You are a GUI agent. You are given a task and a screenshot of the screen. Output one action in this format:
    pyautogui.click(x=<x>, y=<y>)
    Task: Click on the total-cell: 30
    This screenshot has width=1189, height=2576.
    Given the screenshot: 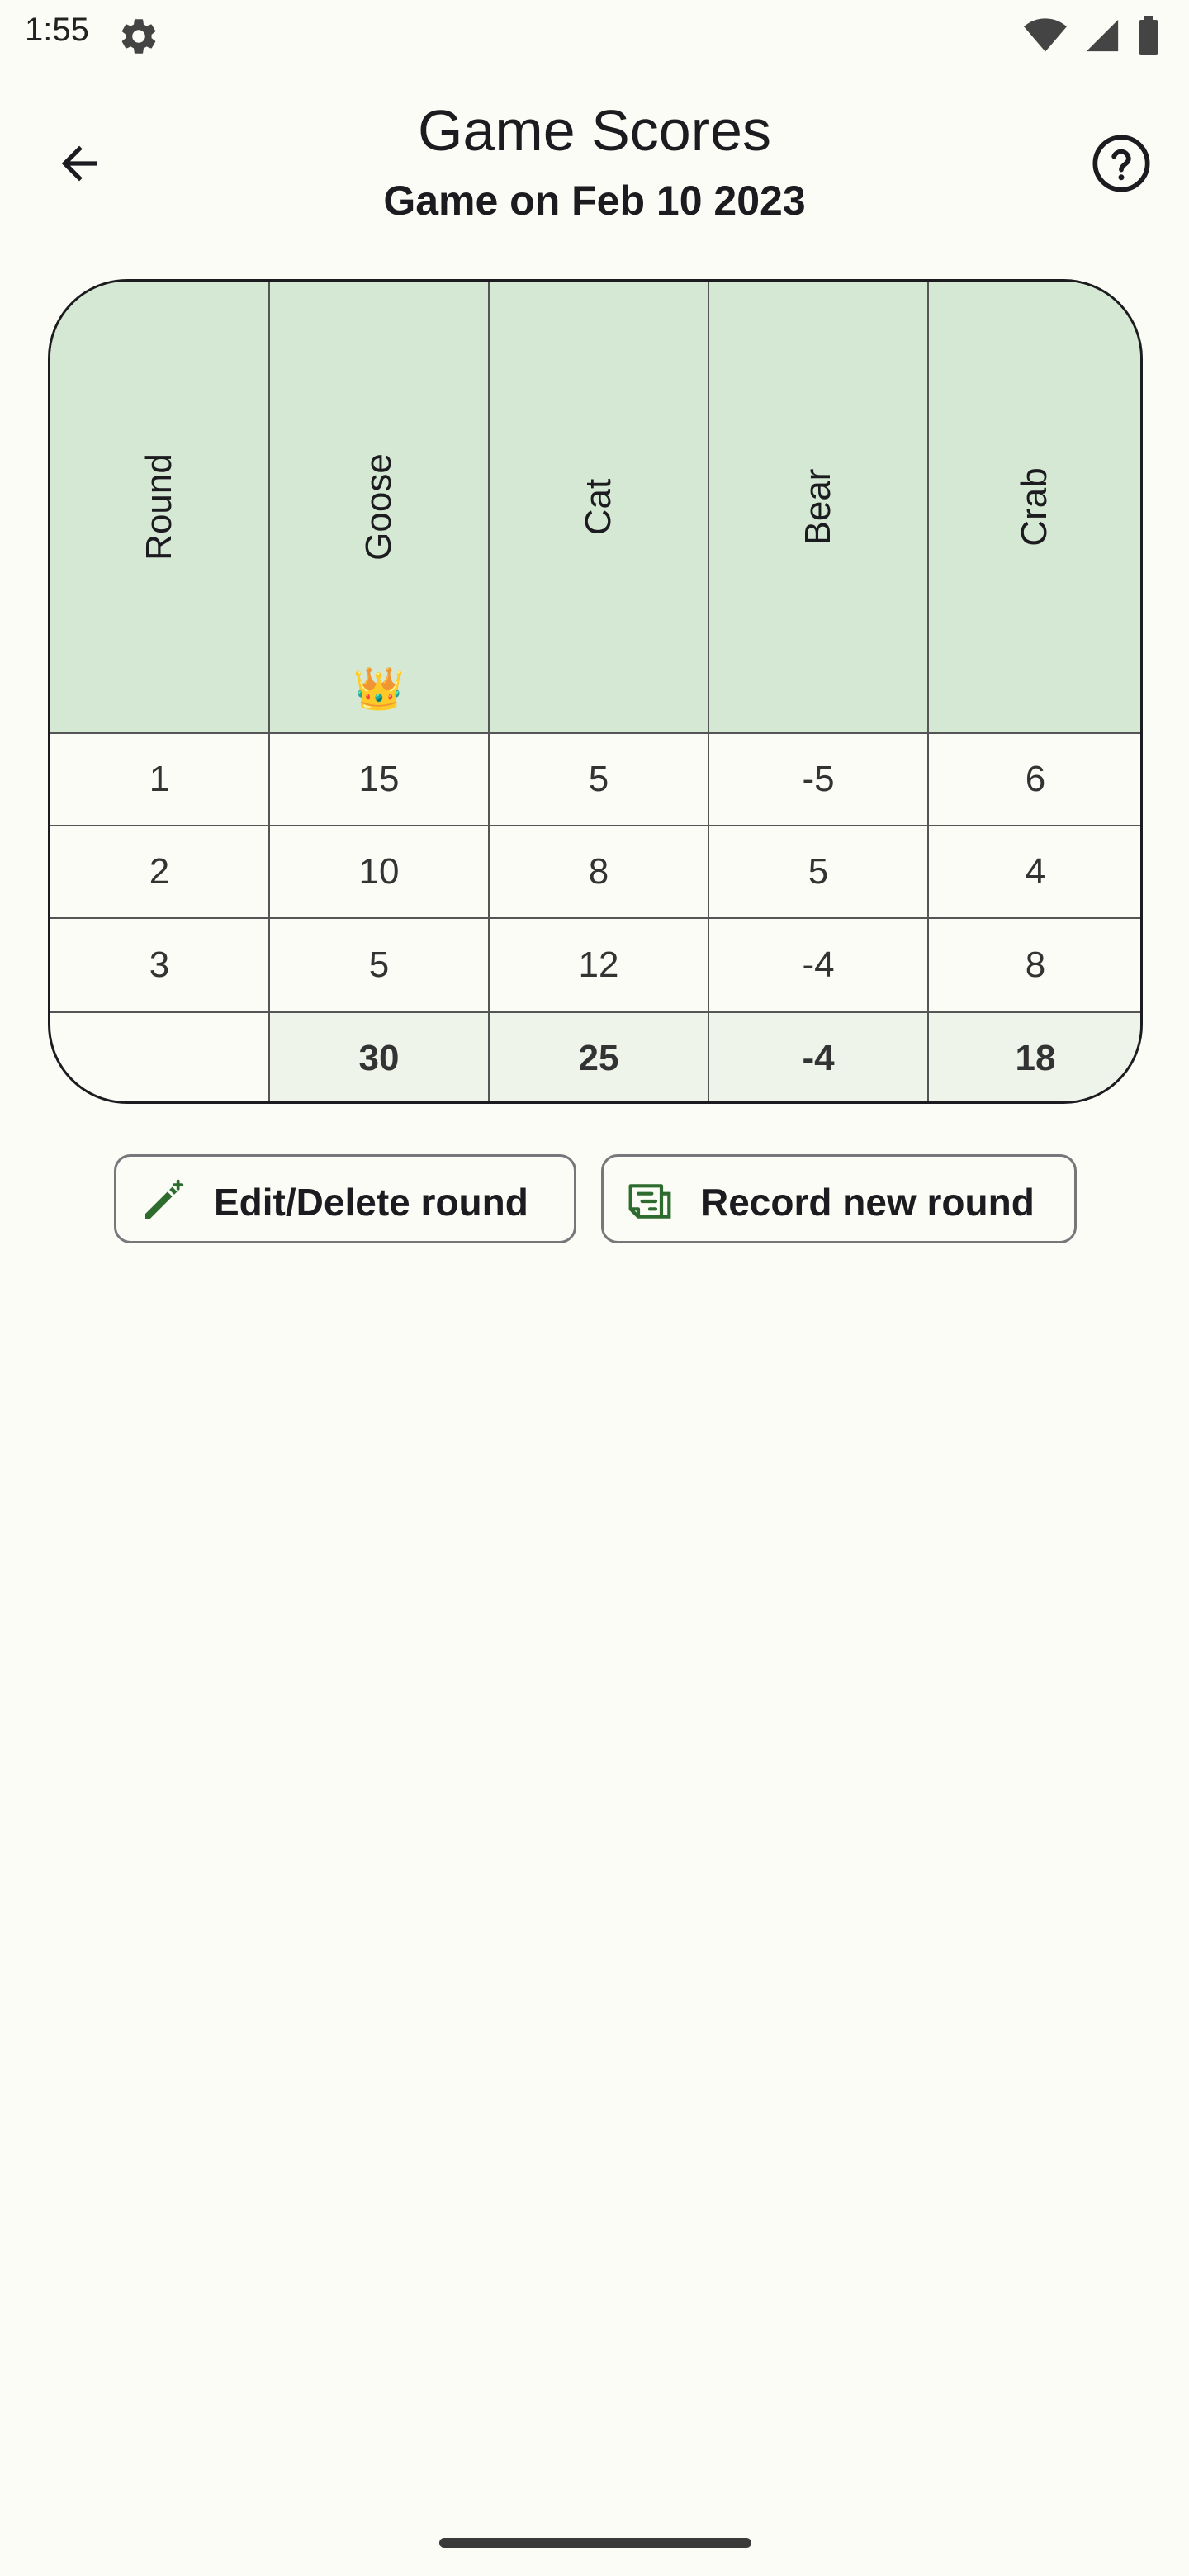 What is the action you would take?
    pyautogui.click(x=379, y=1058)
    